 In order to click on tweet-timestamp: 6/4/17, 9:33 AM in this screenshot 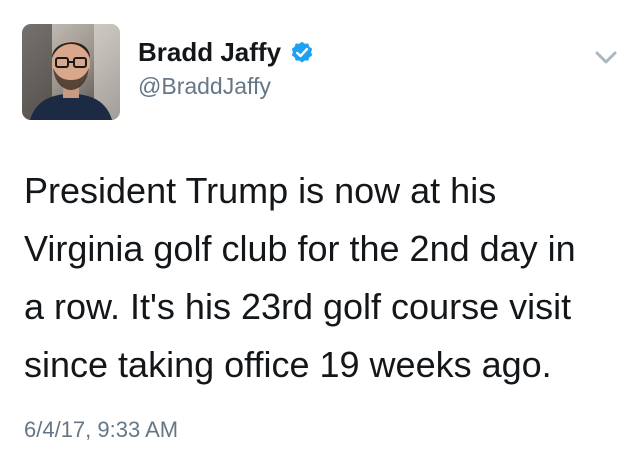, I will do `click(101, 430)`.